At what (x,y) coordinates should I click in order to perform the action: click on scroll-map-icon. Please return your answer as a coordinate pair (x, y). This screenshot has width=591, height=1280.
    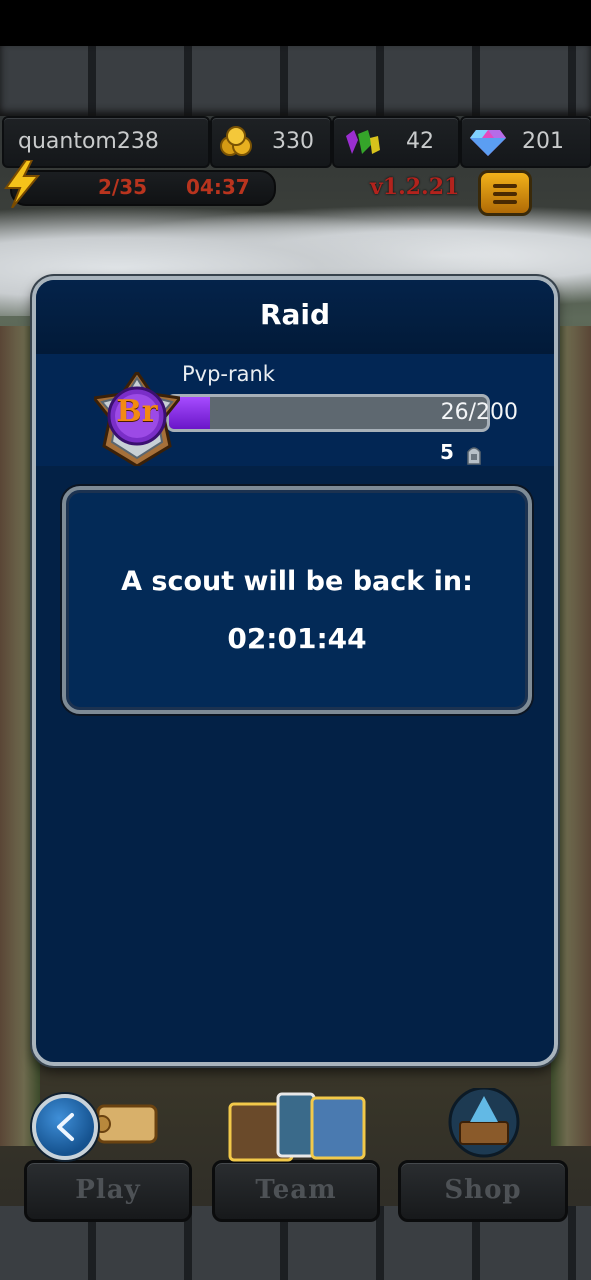
    Looking at the image, I should click on (125, 1124).